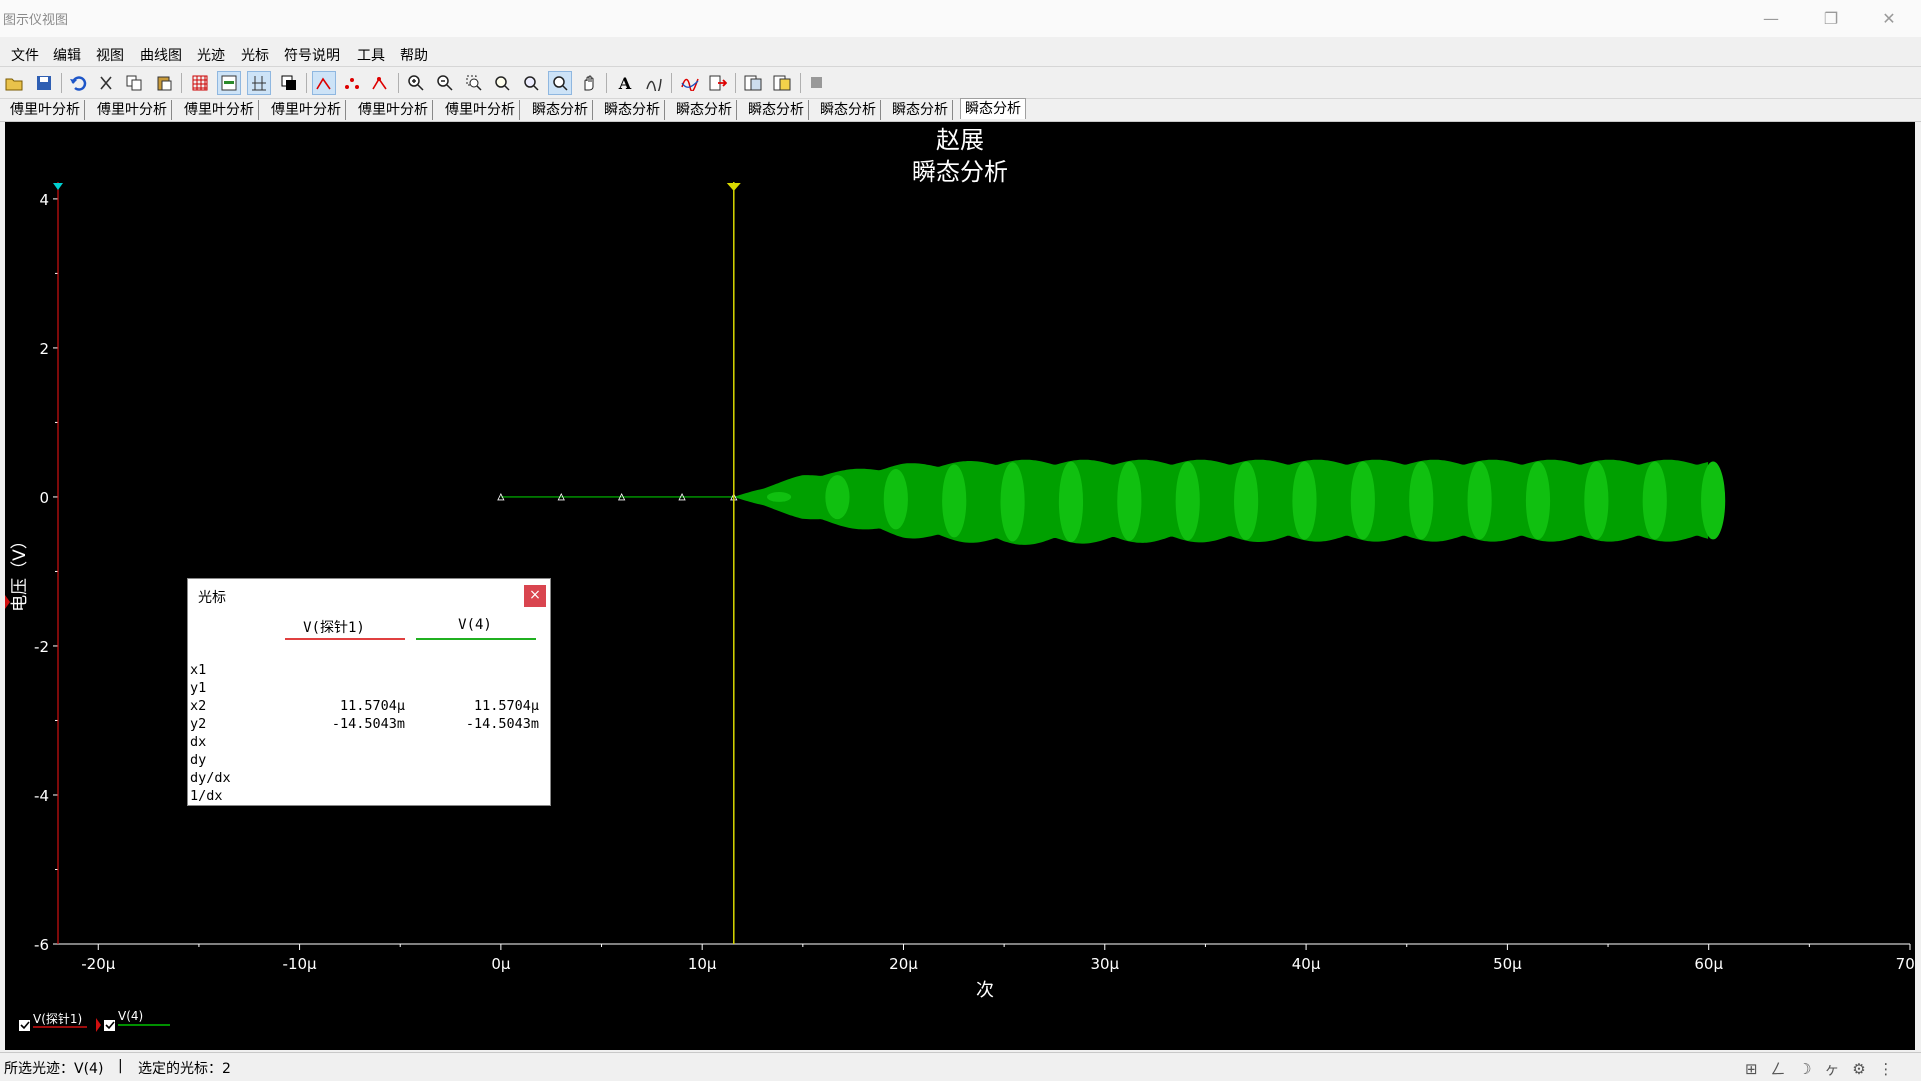 The height and width of the screenshot is (1081, 1921). What do you see at coordinates (211, 55) in the screenshot?
I see `menu-trace: 光迹` at bounding box center [211, 55].